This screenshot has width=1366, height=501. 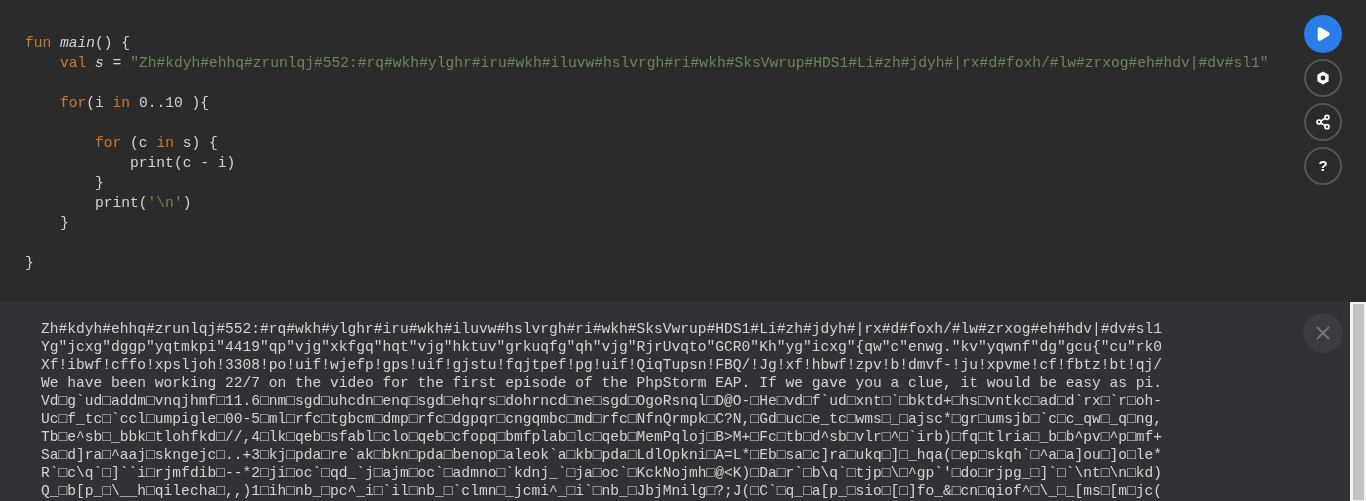 I want to click on string-literal: '\n', so click(x=165, y=203).